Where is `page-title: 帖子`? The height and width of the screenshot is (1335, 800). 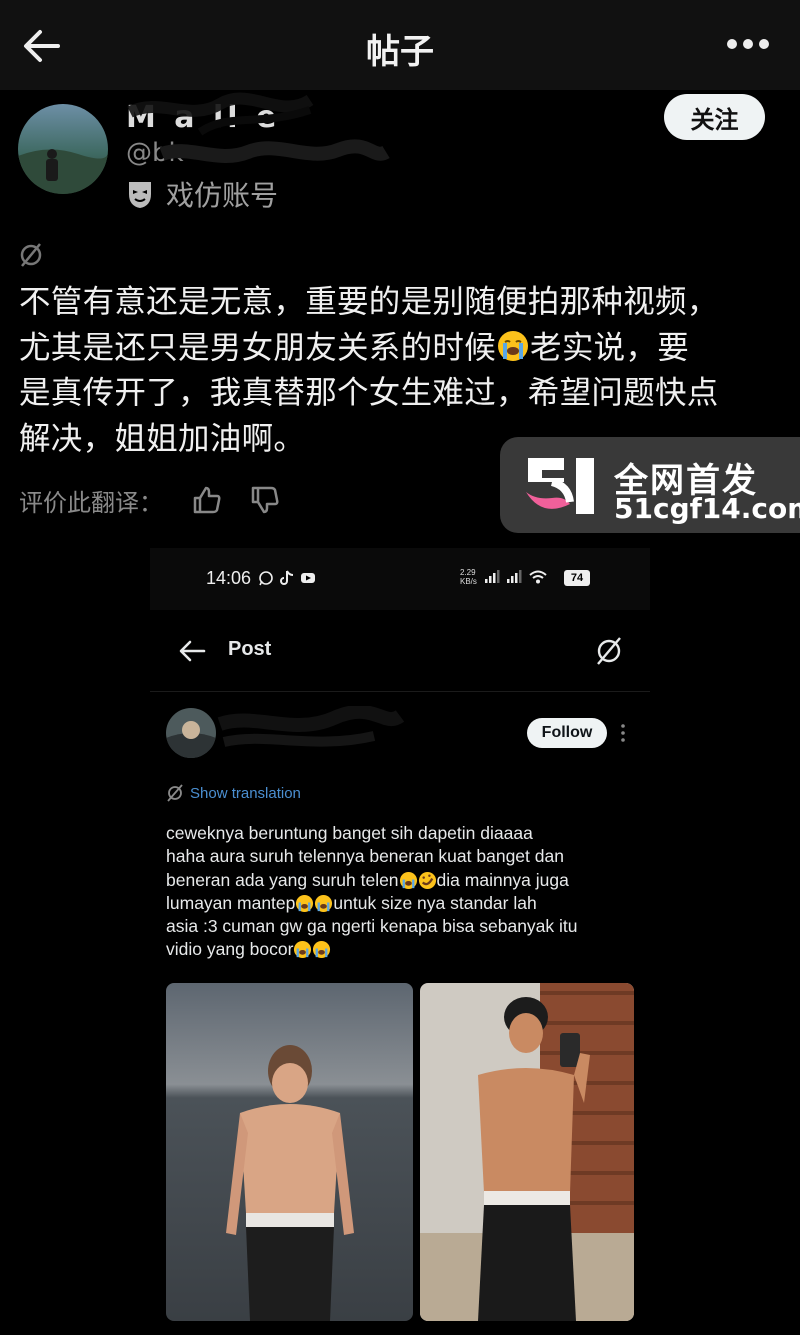
page-title: 帖子 is located at coordinates (400, 52).